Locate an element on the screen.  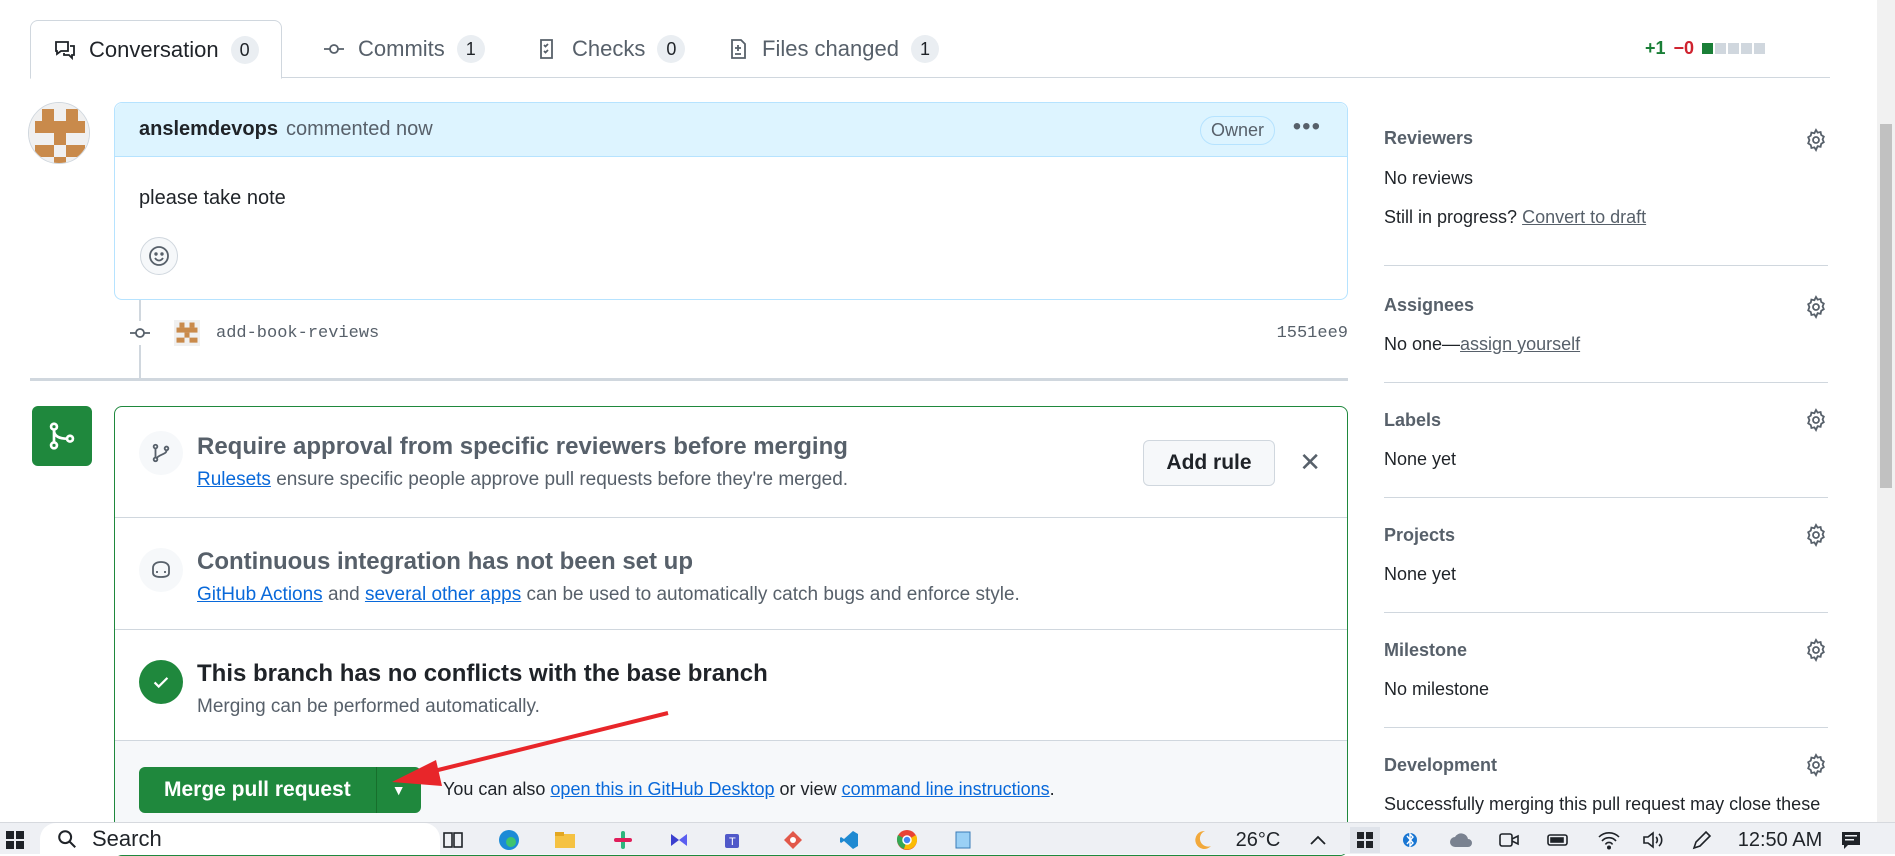
reviewers-title: Reviewers is located at coordinates (1429, 138).